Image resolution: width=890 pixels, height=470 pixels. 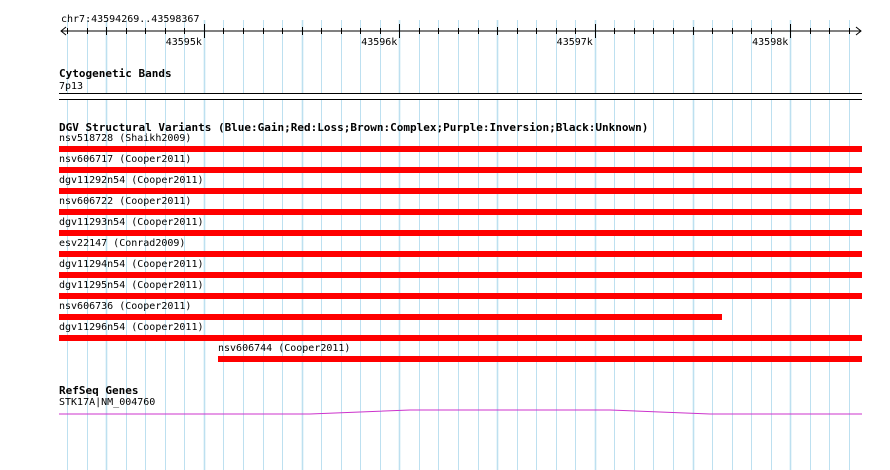 What do you see at coordinates (115, 73) in the screenshot?
I see `cytoband-track-title: Cytogenetic Bands` at bounding box center [115, 73].